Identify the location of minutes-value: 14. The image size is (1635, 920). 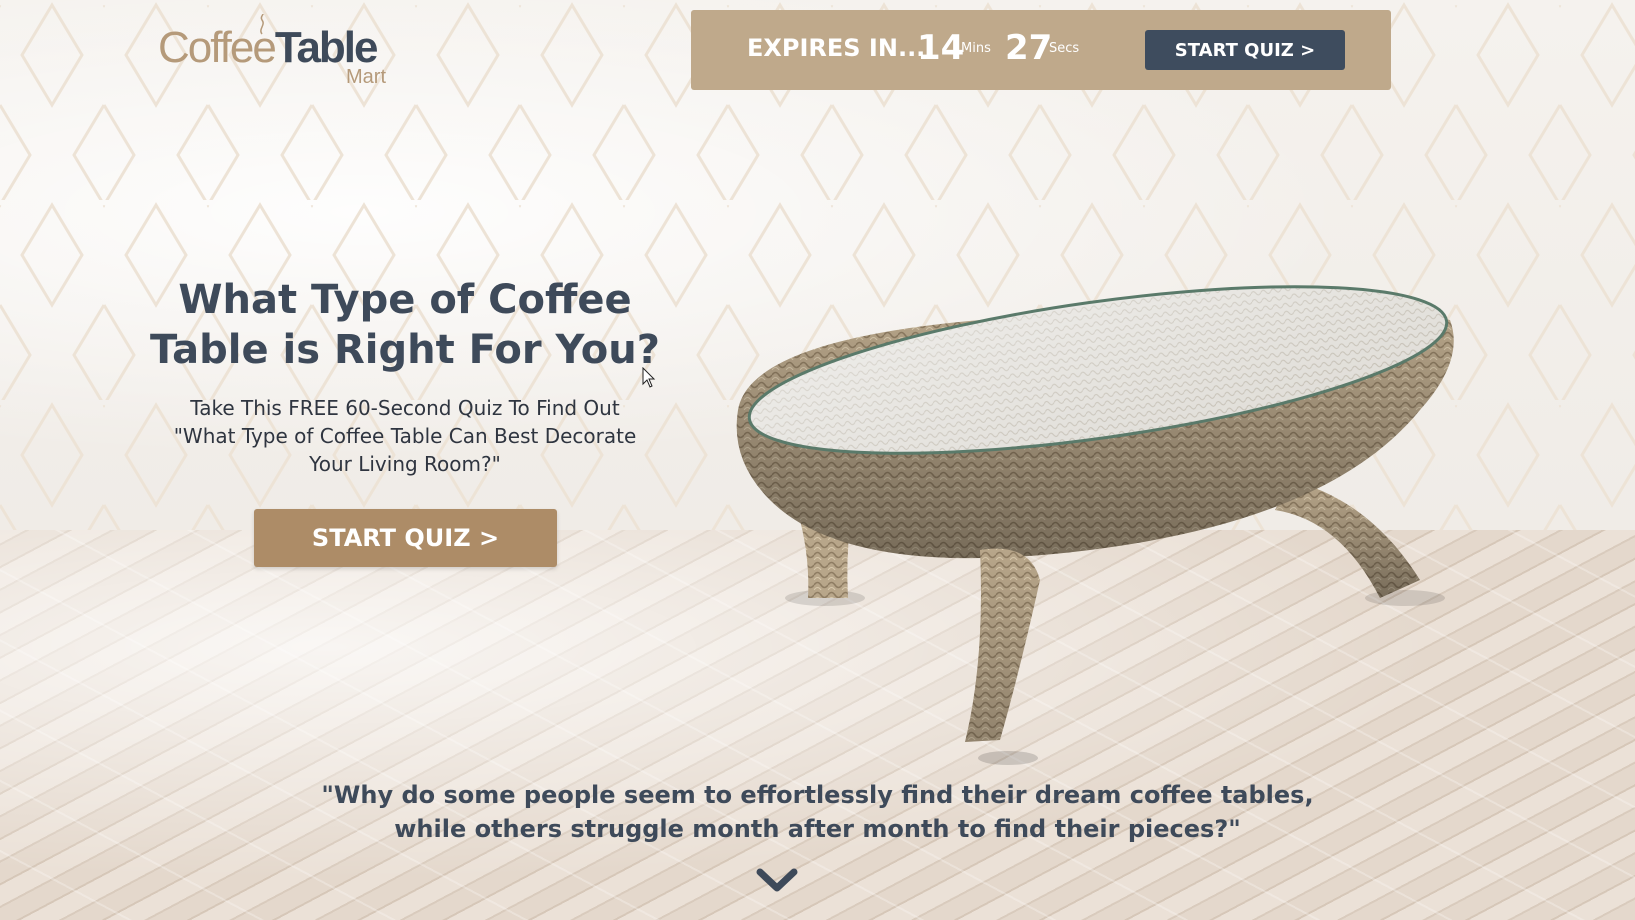
(941, 48).